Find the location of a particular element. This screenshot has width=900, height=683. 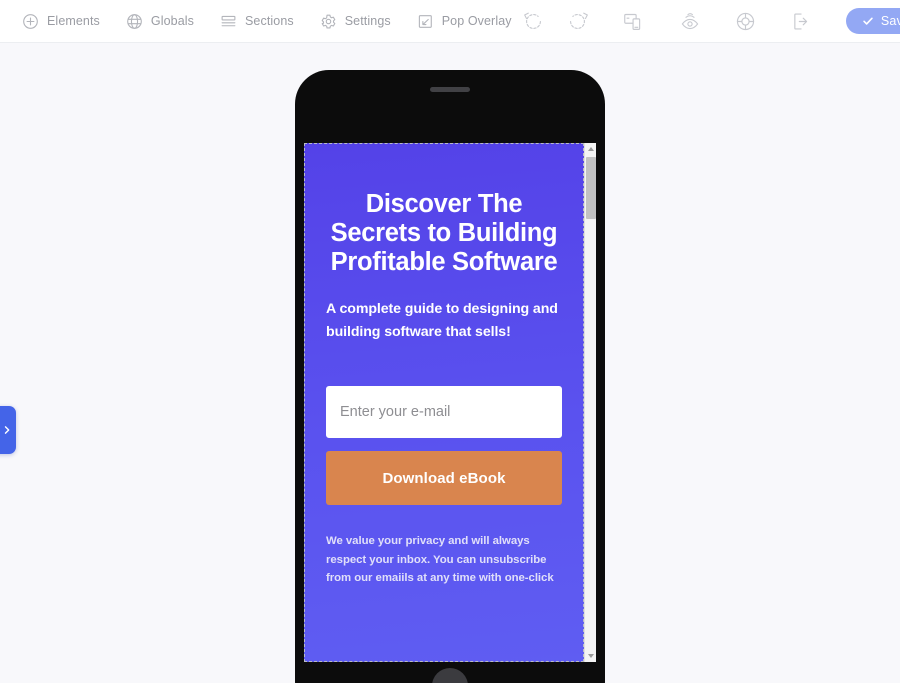

toolbar-item-globals: Globals is located at coordinates (160, 21).